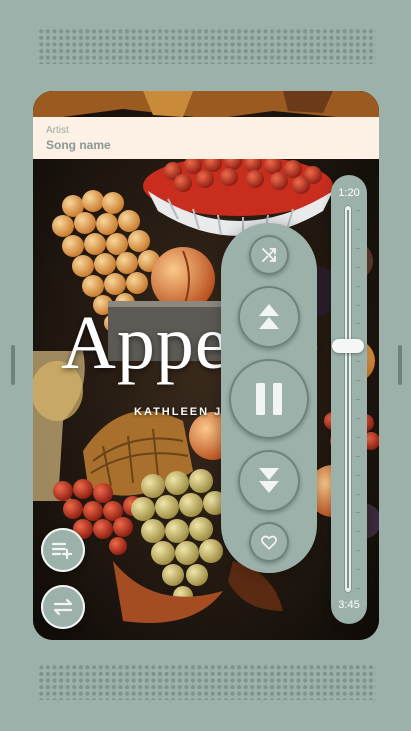 The image size is (411, 731). What do you see at coordinates (145, 343) in the screenshot?
I see `album-cover-title-text: Appe` at bounding box center [145, 343].